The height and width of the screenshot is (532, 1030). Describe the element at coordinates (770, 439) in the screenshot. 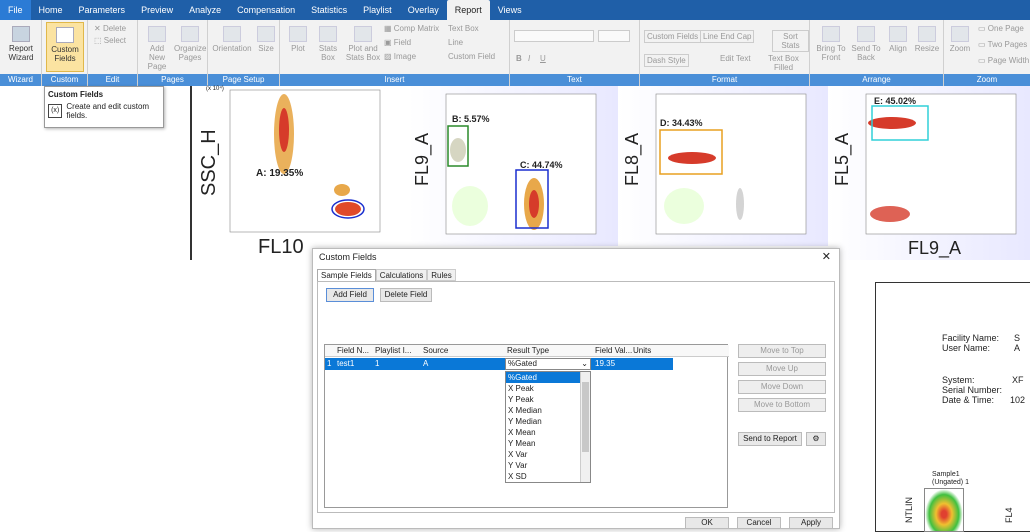

I see `send-to-report-button: Send to Report` at that location.